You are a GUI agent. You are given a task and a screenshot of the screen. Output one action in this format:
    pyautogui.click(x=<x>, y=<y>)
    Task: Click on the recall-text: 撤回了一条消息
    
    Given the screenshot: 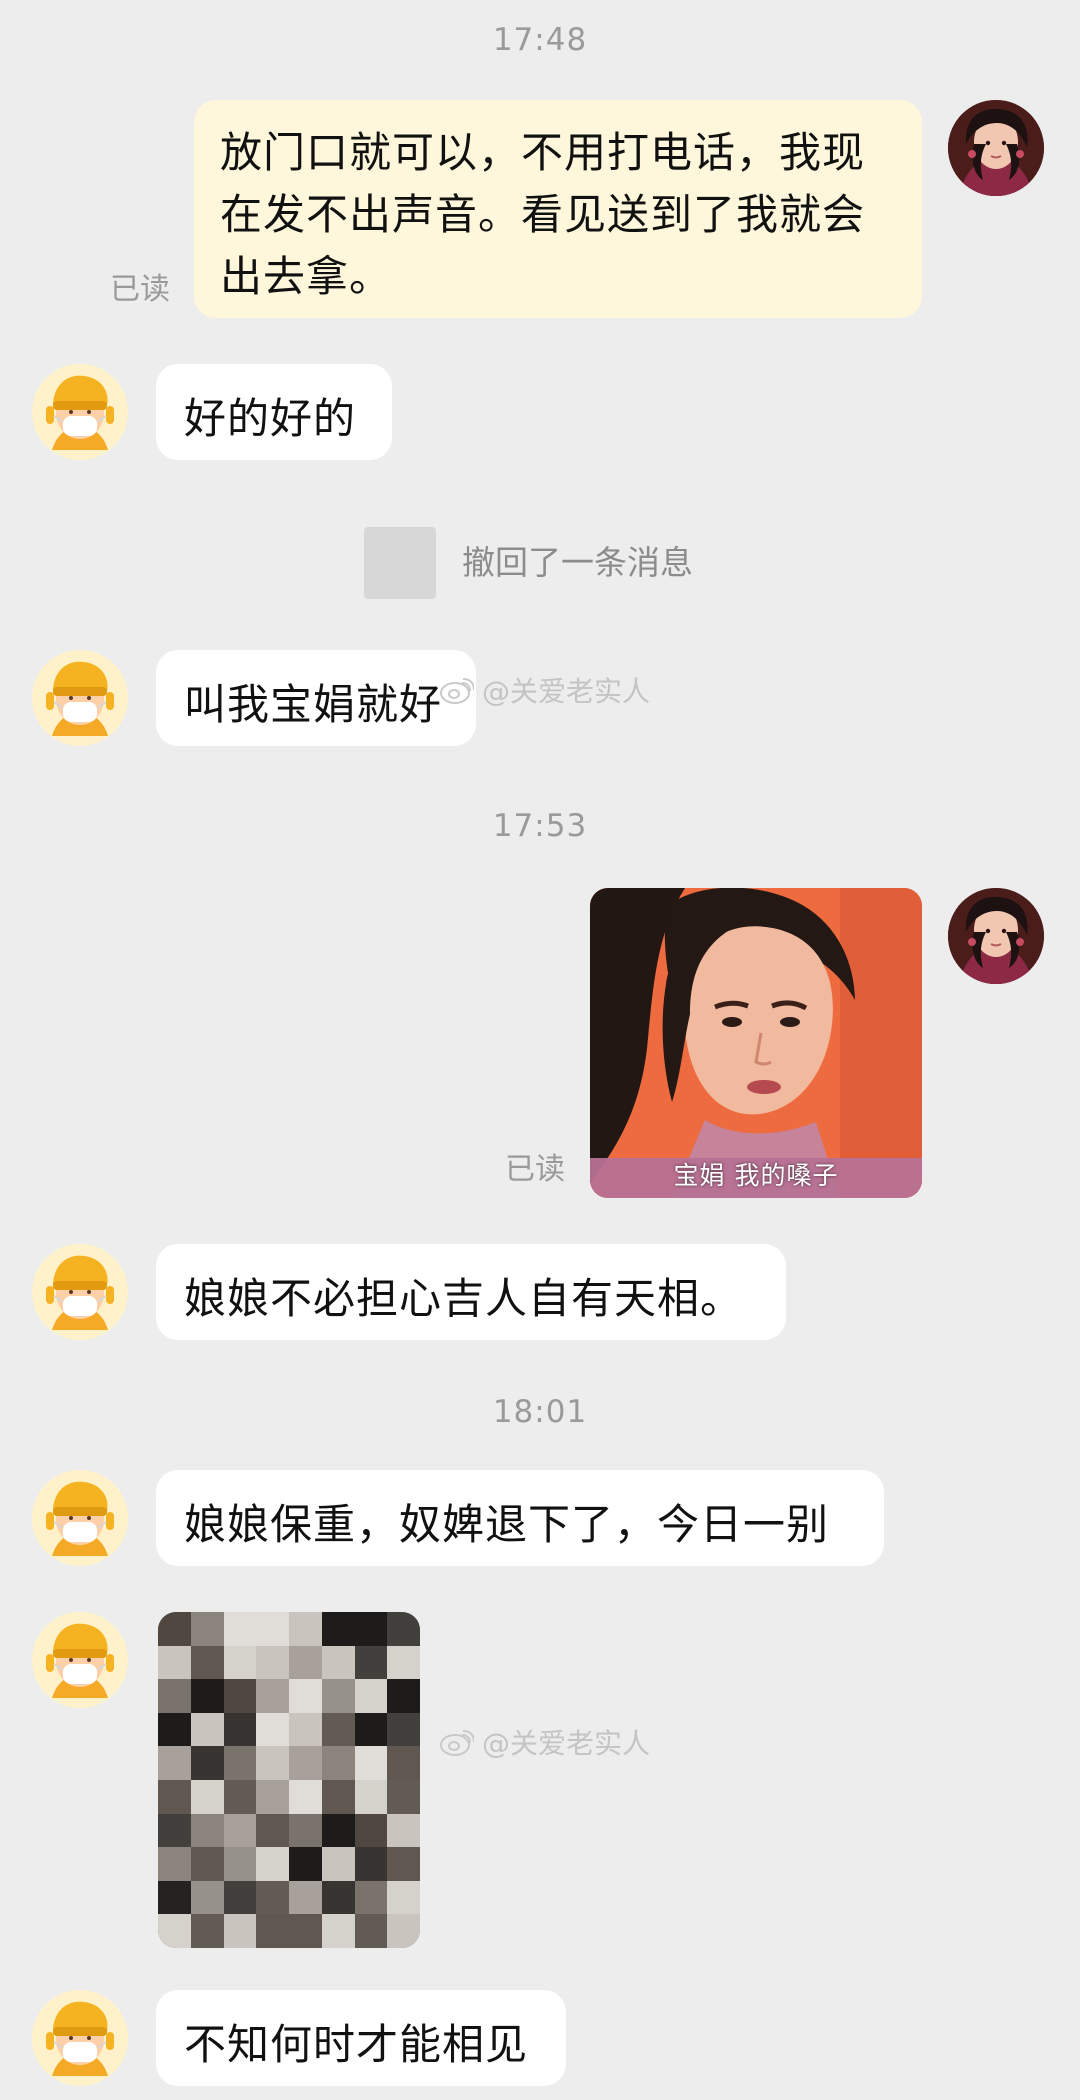 What is the action you would take?
    pyautogui.click(x=577, y=562)
    